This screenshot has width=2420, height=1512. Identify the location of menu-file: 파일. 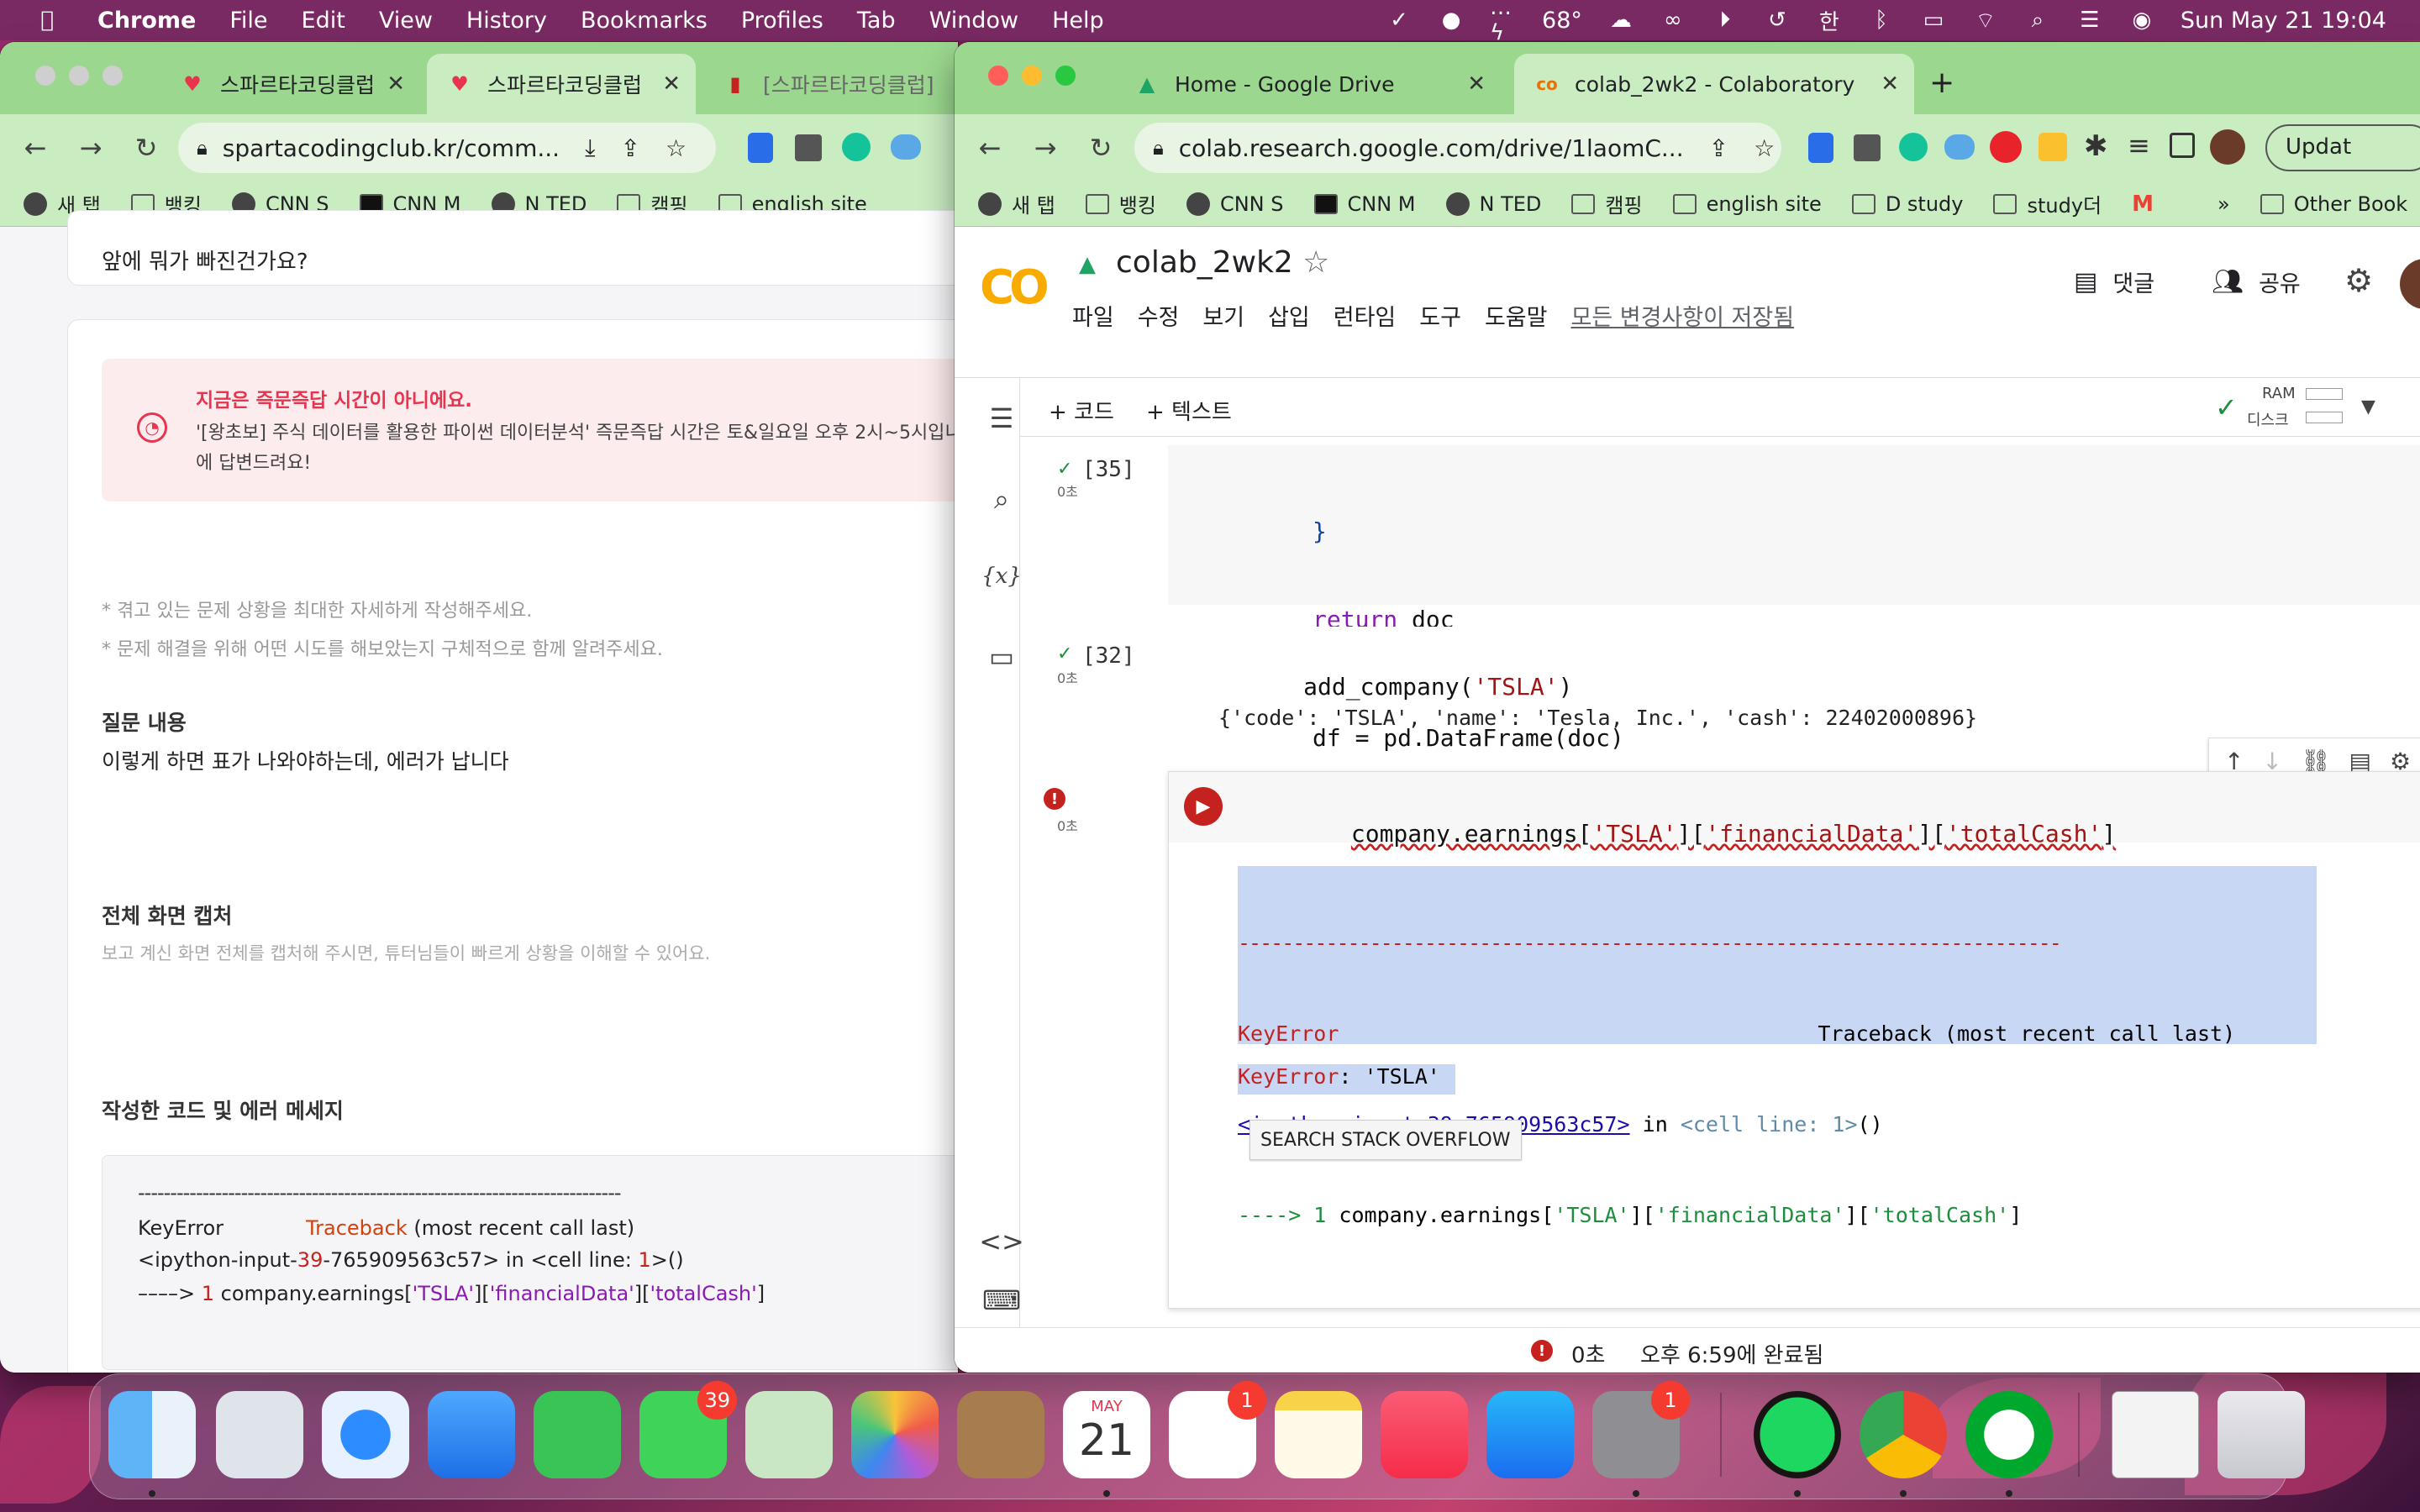
(1093, 315).